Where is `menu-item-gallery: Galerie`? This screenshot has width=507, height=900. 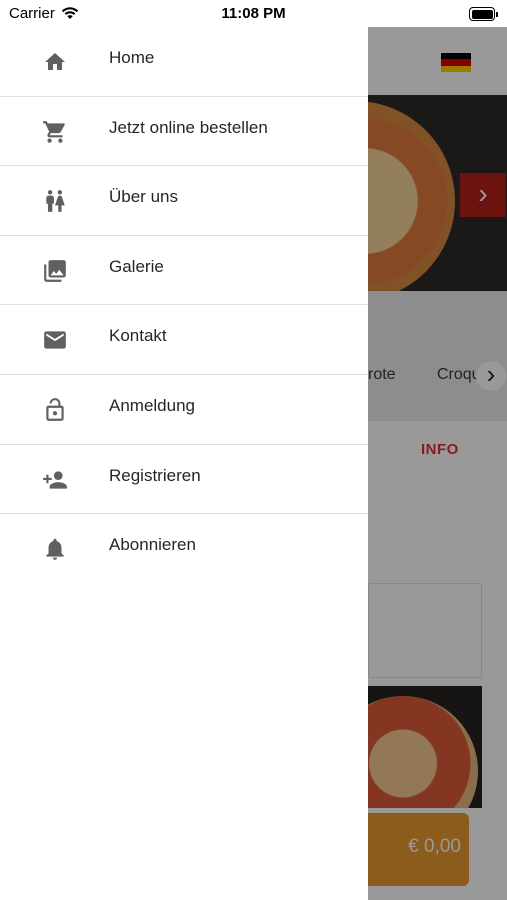 menu-item-gallery: Galerie is located at coordinates (184, 271).